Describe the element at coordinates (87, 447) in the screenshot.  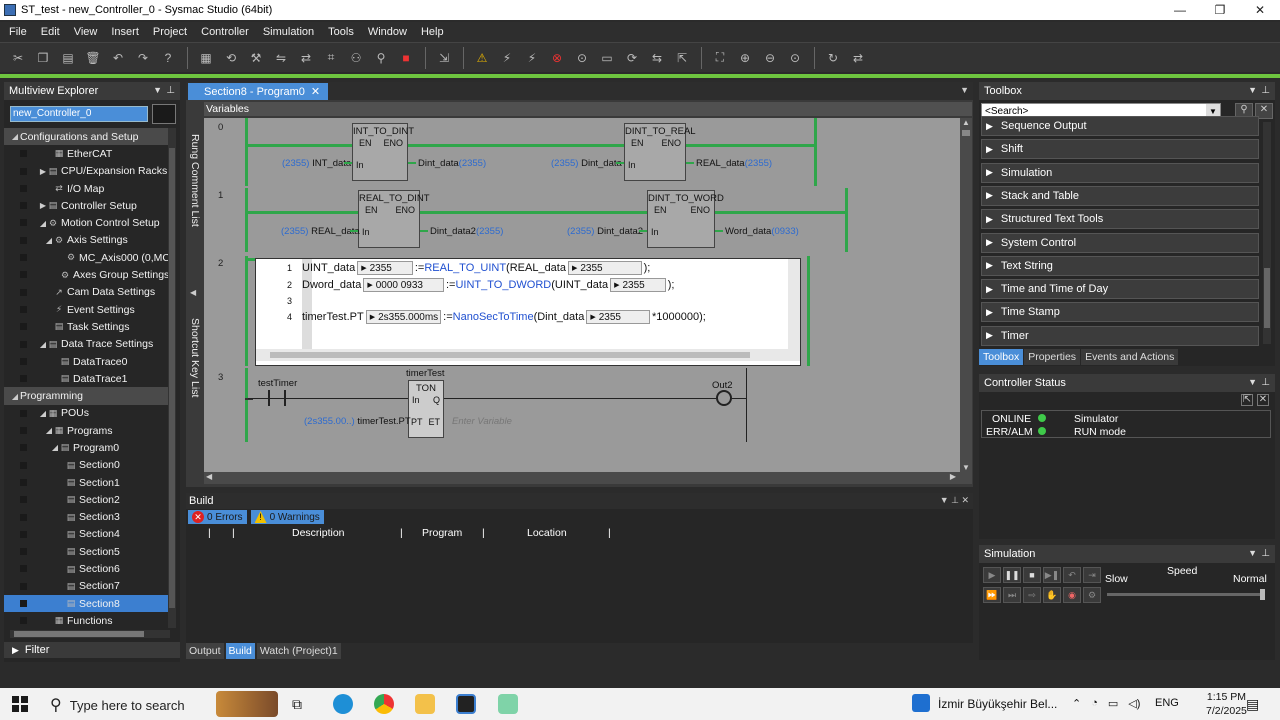
I see `tree-item: ◢ ▤ Program0` at that location.